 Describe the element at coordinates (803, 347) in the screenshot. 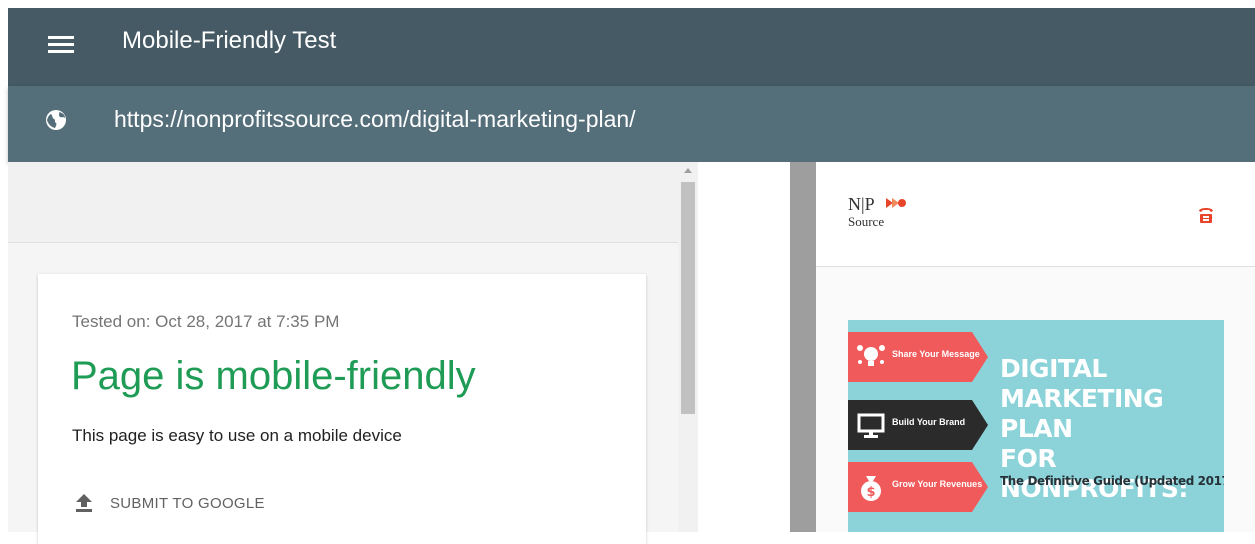

I see `device-frame` at that location.